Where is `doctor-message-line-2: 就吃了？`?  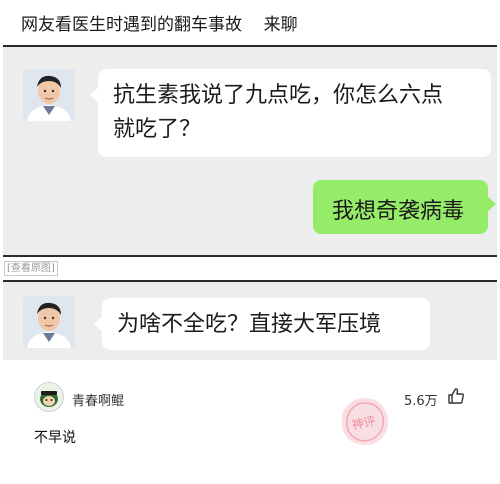
doctor-message-line-2: 就吃了？ is located at coordinates (157, 129).